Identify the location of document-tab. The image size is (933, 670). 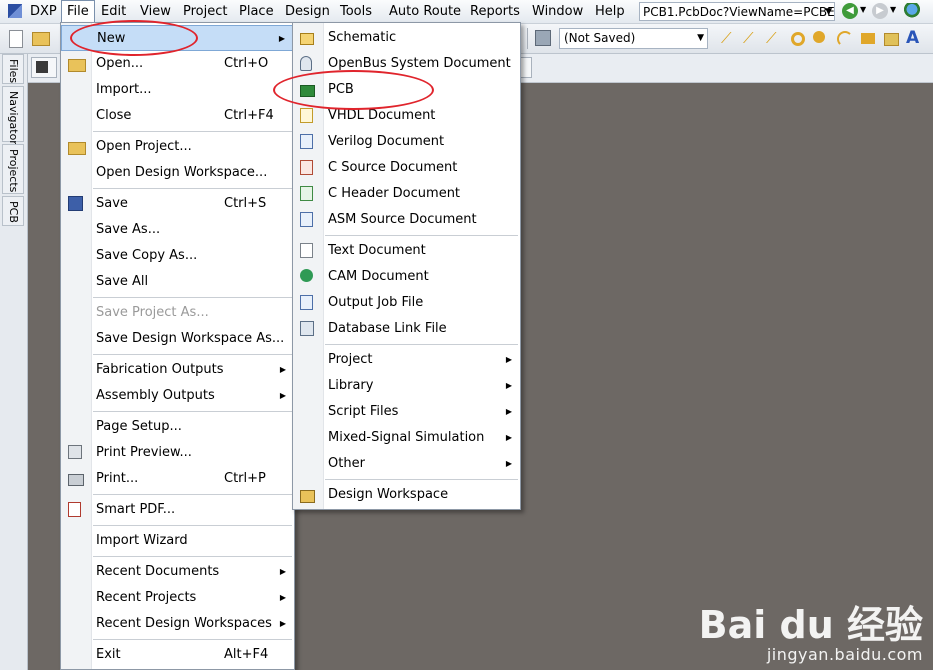
(44, 67).